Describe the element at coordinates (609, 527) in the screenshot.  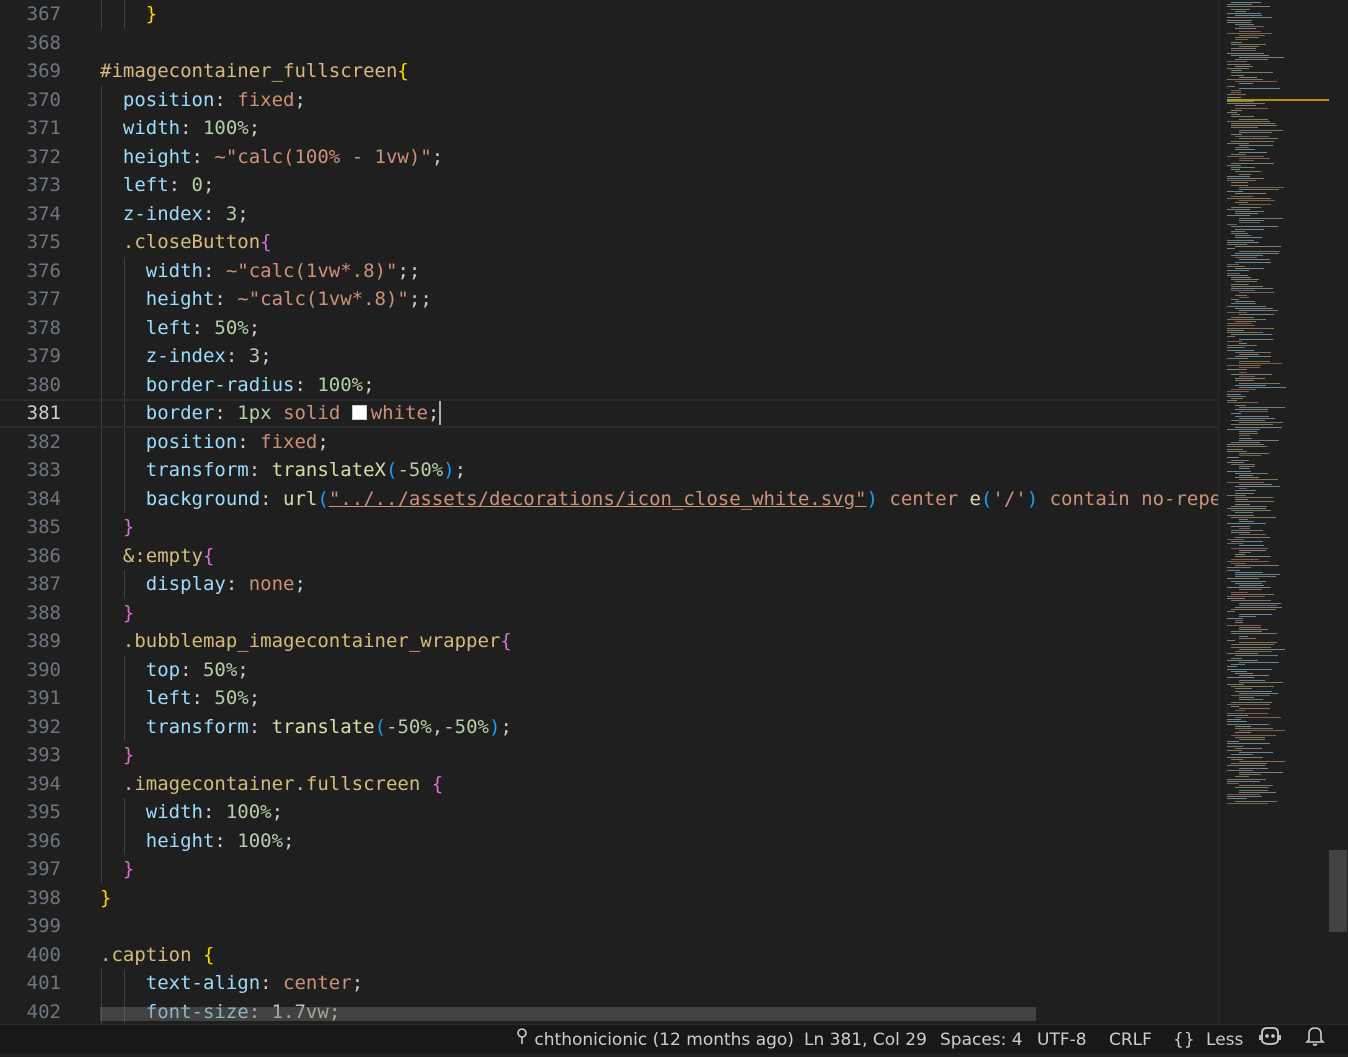
I see `code-line: 385 }` at that location.